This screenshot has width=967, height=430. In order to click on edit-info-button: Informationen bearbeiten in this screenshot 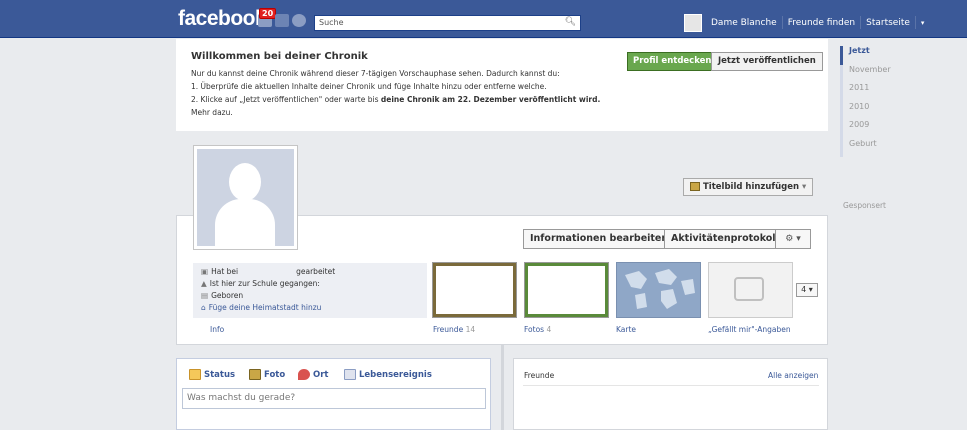, I will do `click(599, 239)`.